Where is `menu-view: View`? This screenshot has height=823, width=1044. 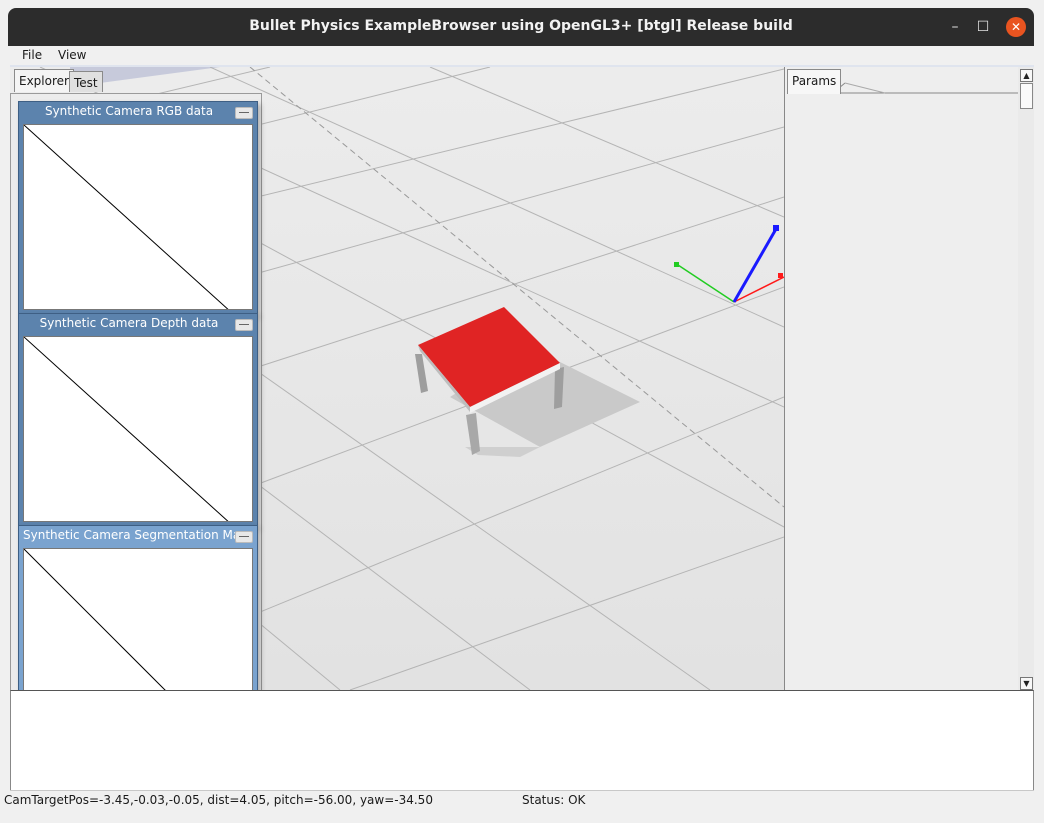
menu-view: View is located at coordinates (72, 55).